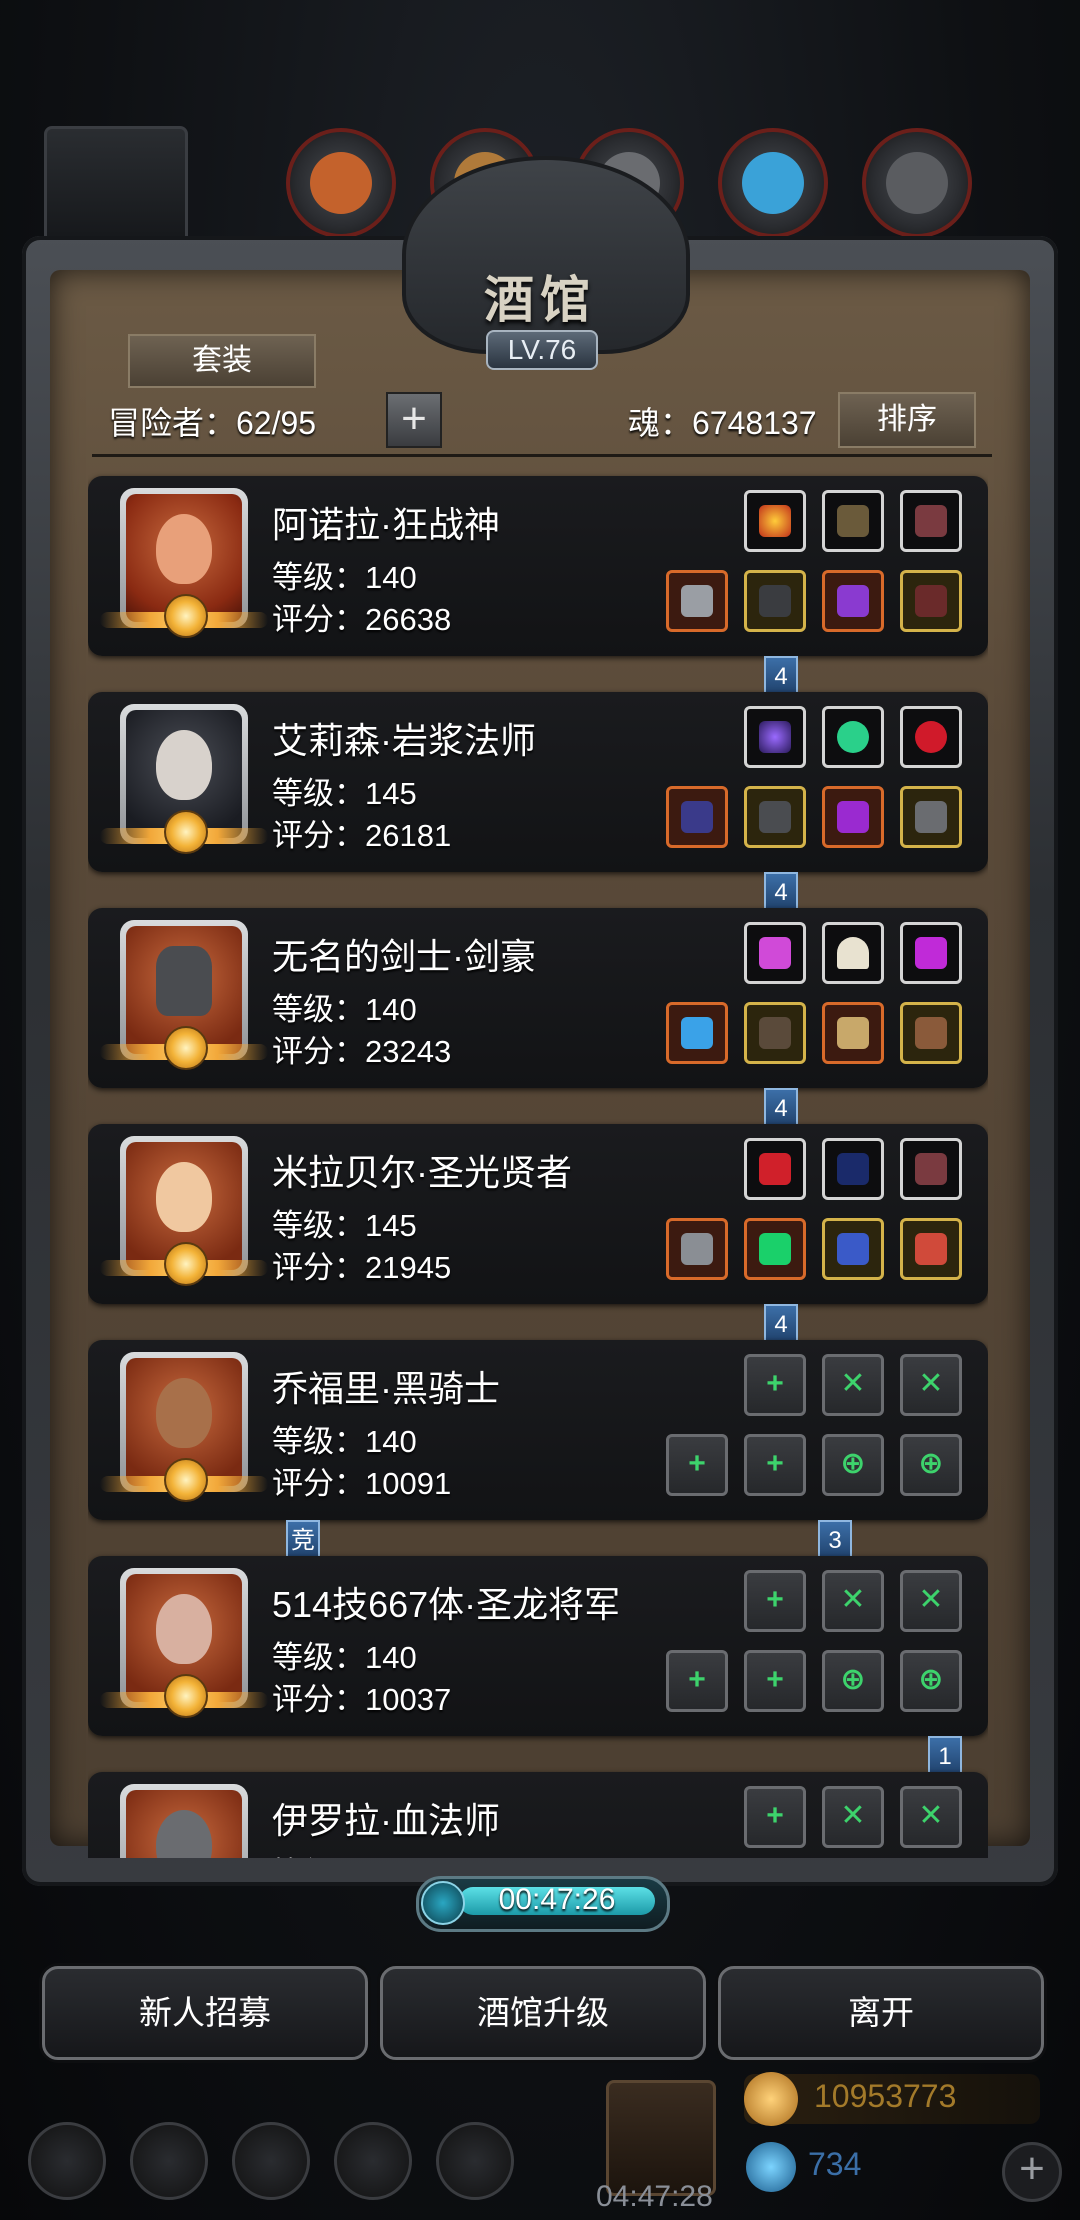  What do you see at coordinates (414, 420) in the screenshot?
I see `add-slot-button: +` at bounding box center [414, 420].